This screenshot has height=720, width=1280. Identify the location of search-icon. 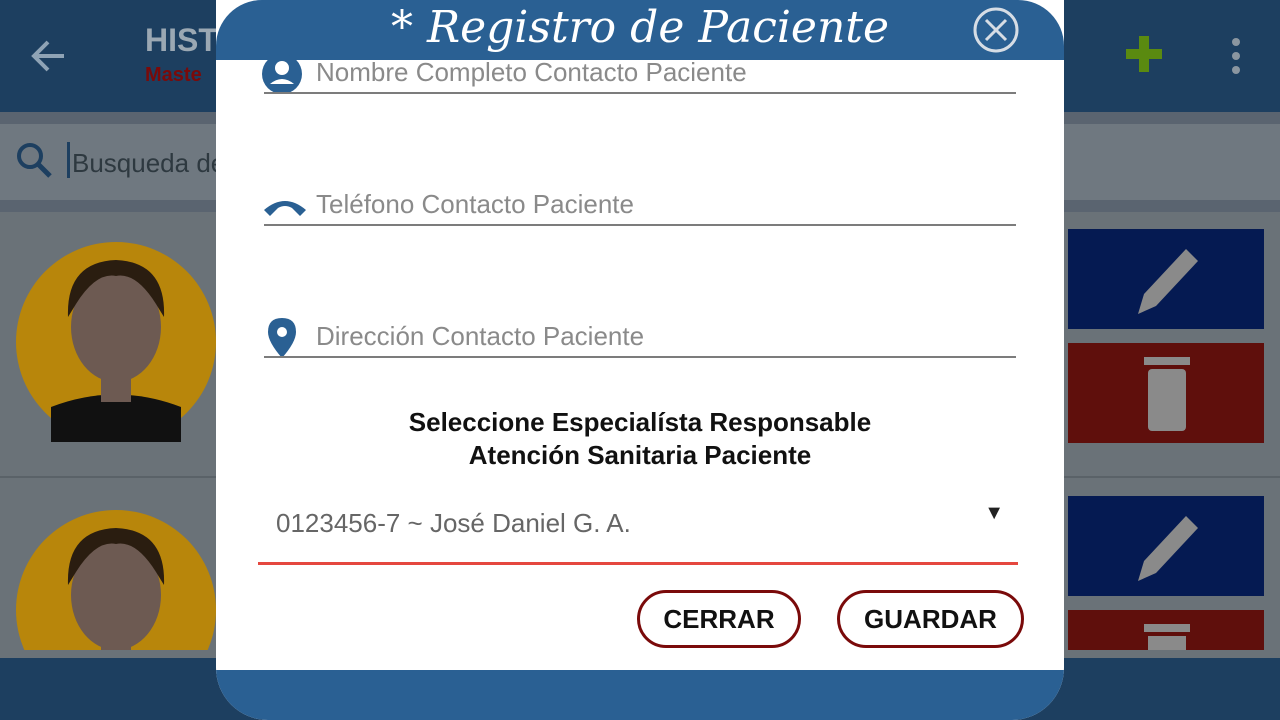
(34, 160).